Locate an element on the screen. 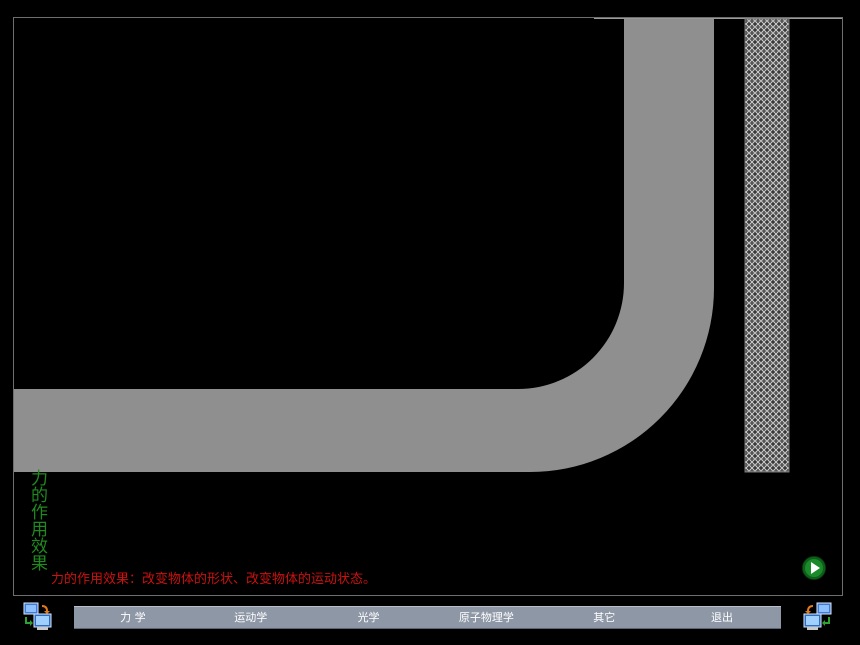 The height and width of the screenshot is (645, 860). menu-item-exit: 退出 is located at coordinates (722, 617).